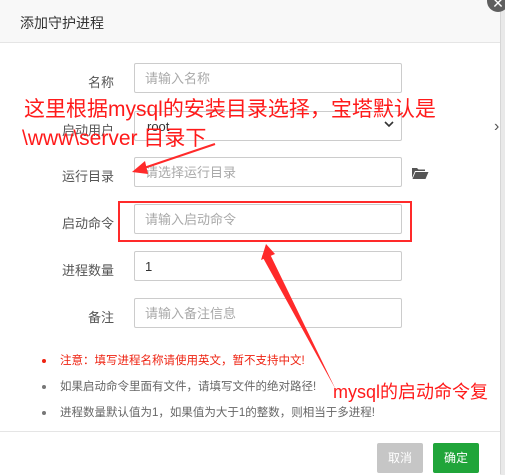  What do you see at coordinates (87, 270) in the screenshot?
I see `proc-count-label: 进程数量` at bounding box center [87, 270].